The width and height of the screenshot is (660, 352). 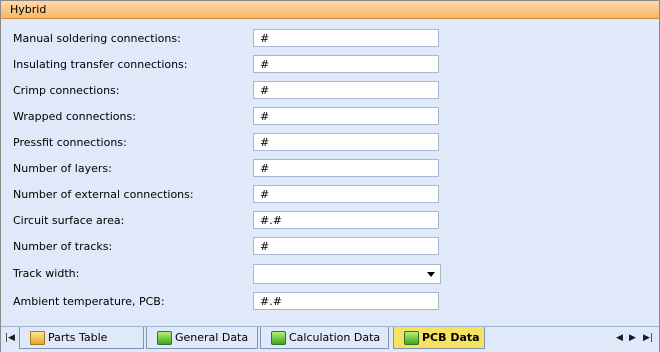 What do you see at coordinates (211, 337) in the screenshot?
I see `tab-label: General Data` at bounding box center [211, 337].